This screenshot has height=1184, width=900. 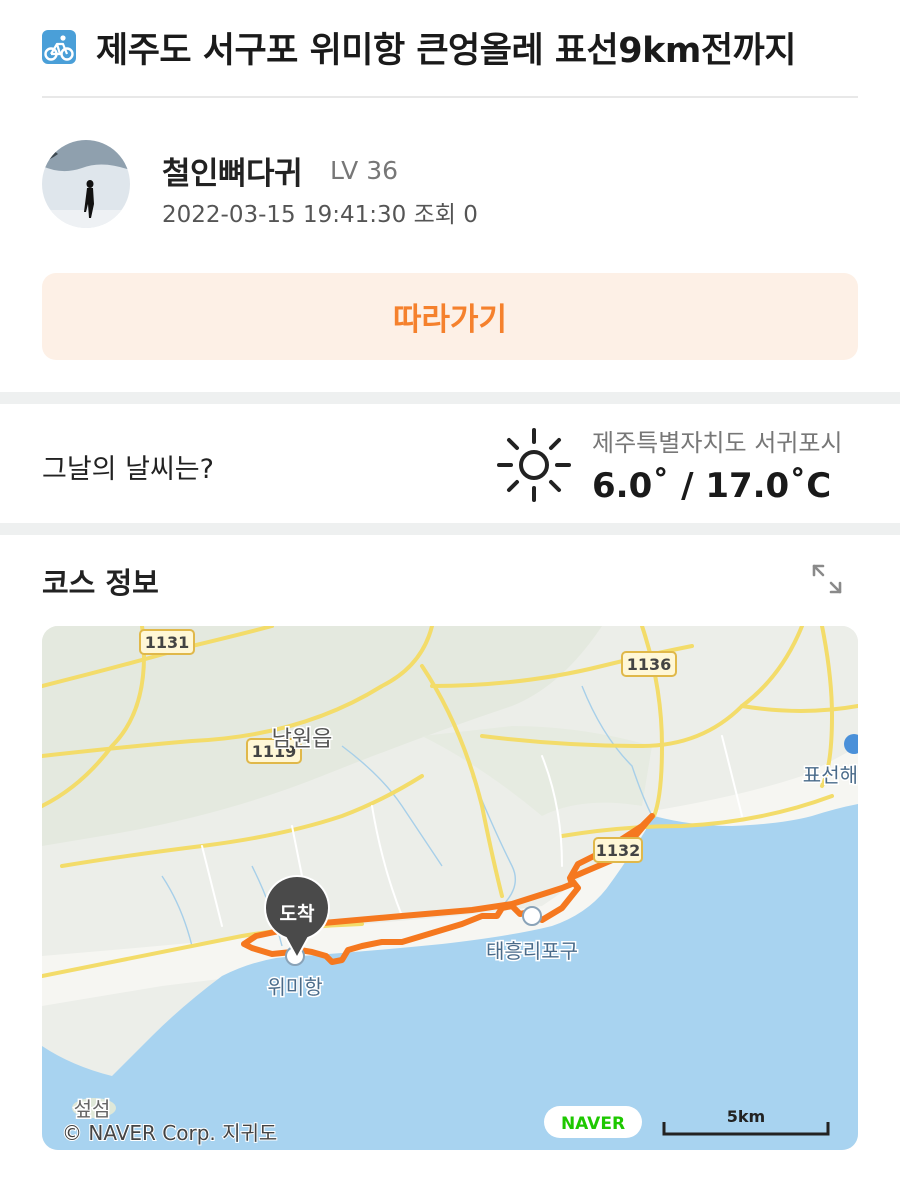 I want to click on svg-text: 5km, so click(x=746, y=1116).